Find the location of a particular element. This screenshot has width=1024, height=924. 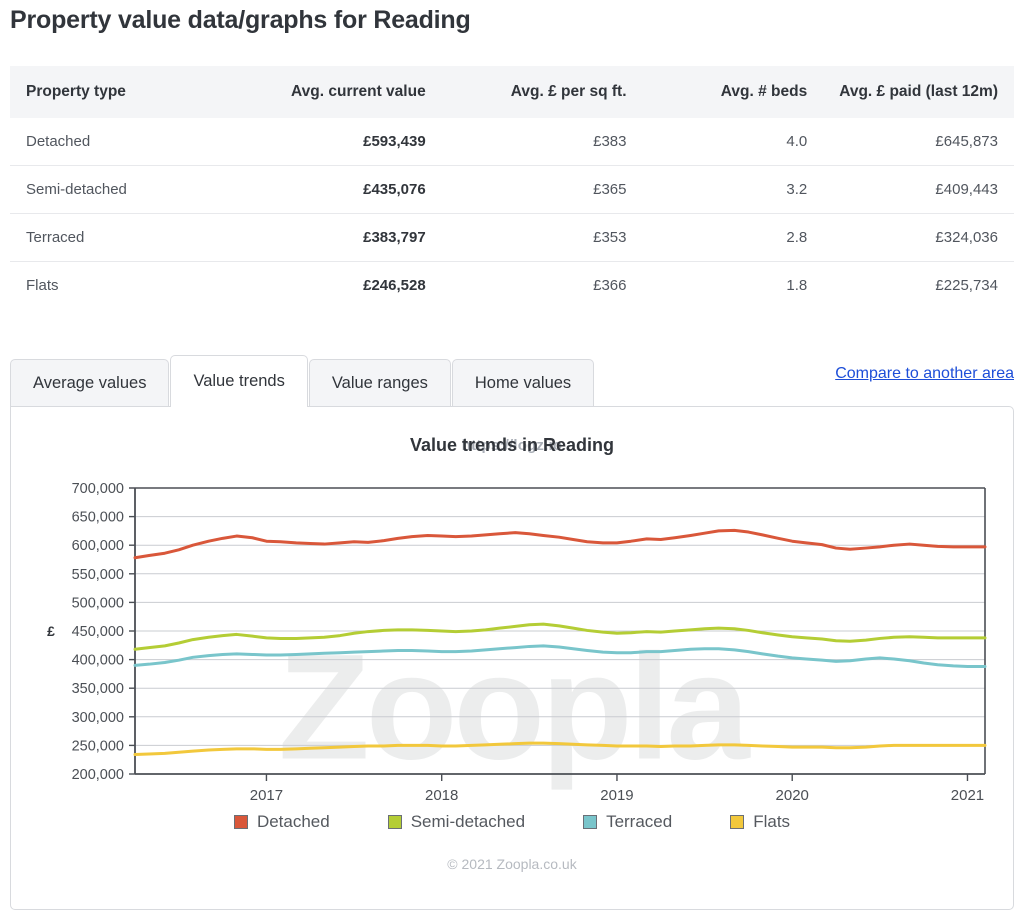

legend-item-detached: Detached is located at coordinates (281, 822).